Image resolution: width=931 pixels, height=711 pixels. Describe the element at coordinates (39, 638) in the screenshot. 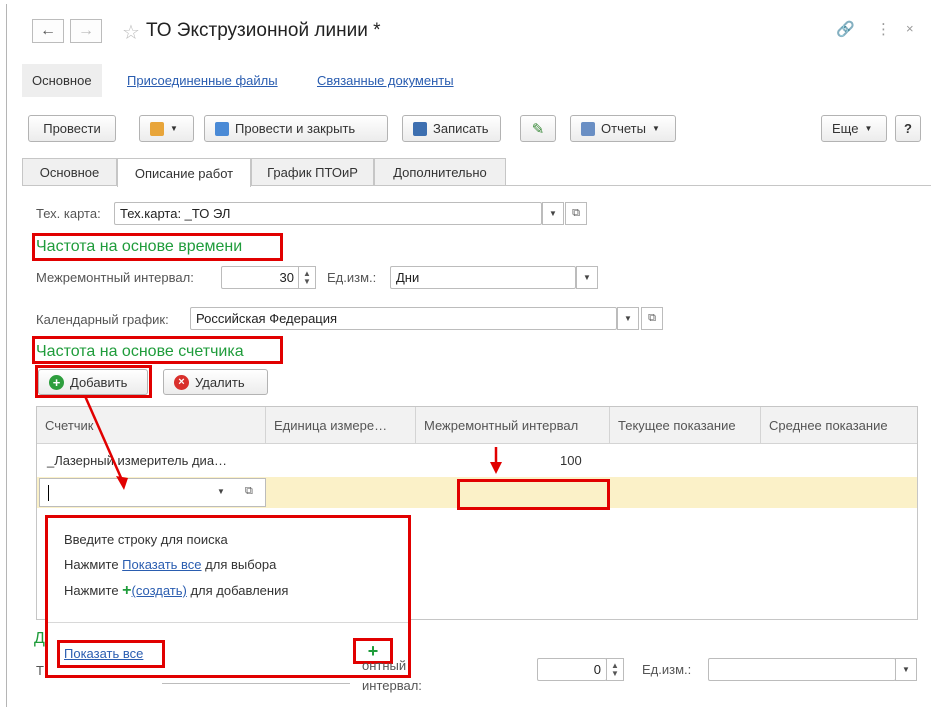

I see `partial-section-heading: Д` at that location.